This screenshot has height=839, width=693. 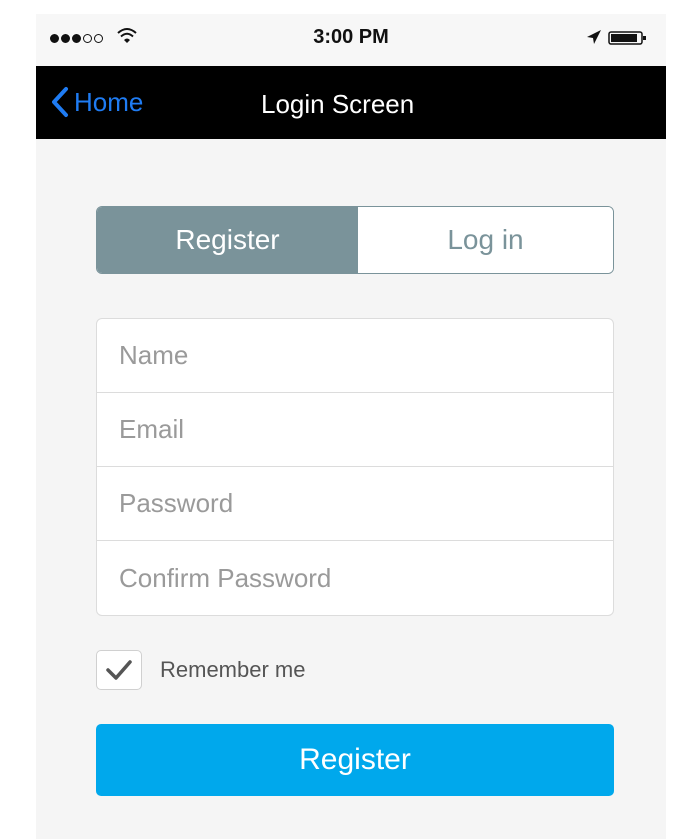 What do you see at coordinates (594, 37) in the screenshot?
I see `location-arrow-icon` at bounding box center [594, 37].